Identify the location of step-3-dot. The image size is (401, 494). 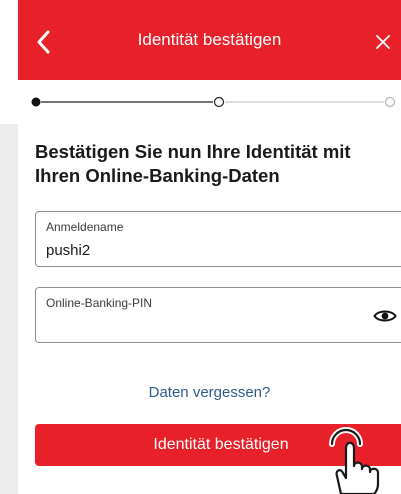
(390, 102).